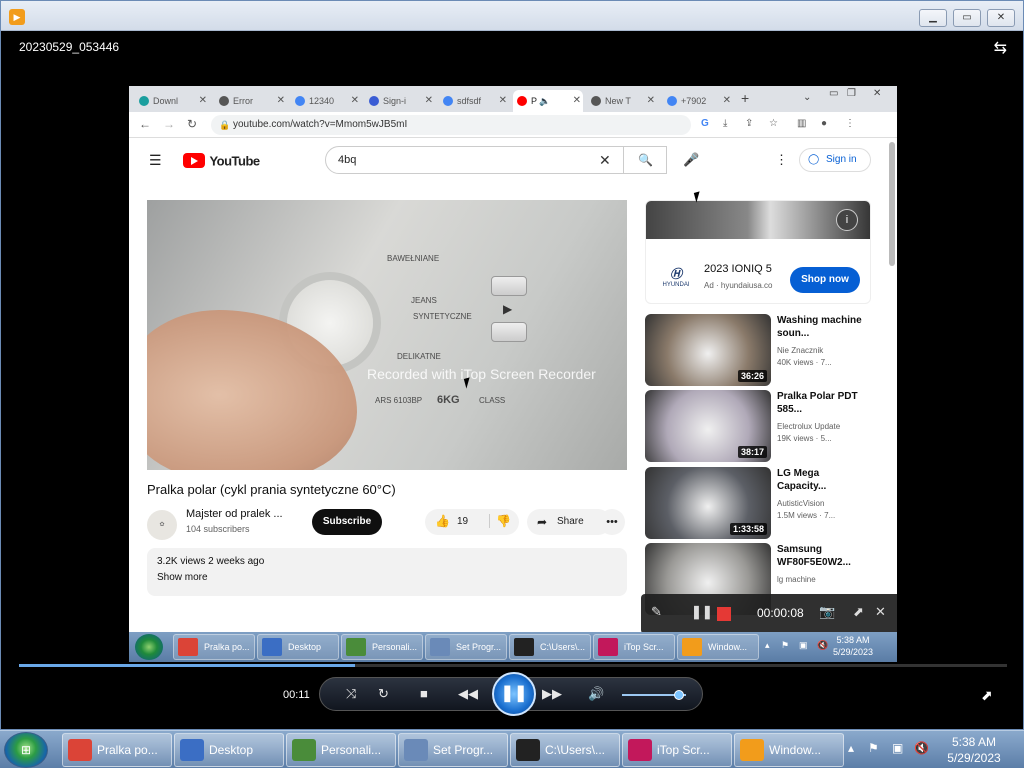 The image size is (1024, 768). I want to click on pen-annotate-icon: ✎, so click(656, 612).